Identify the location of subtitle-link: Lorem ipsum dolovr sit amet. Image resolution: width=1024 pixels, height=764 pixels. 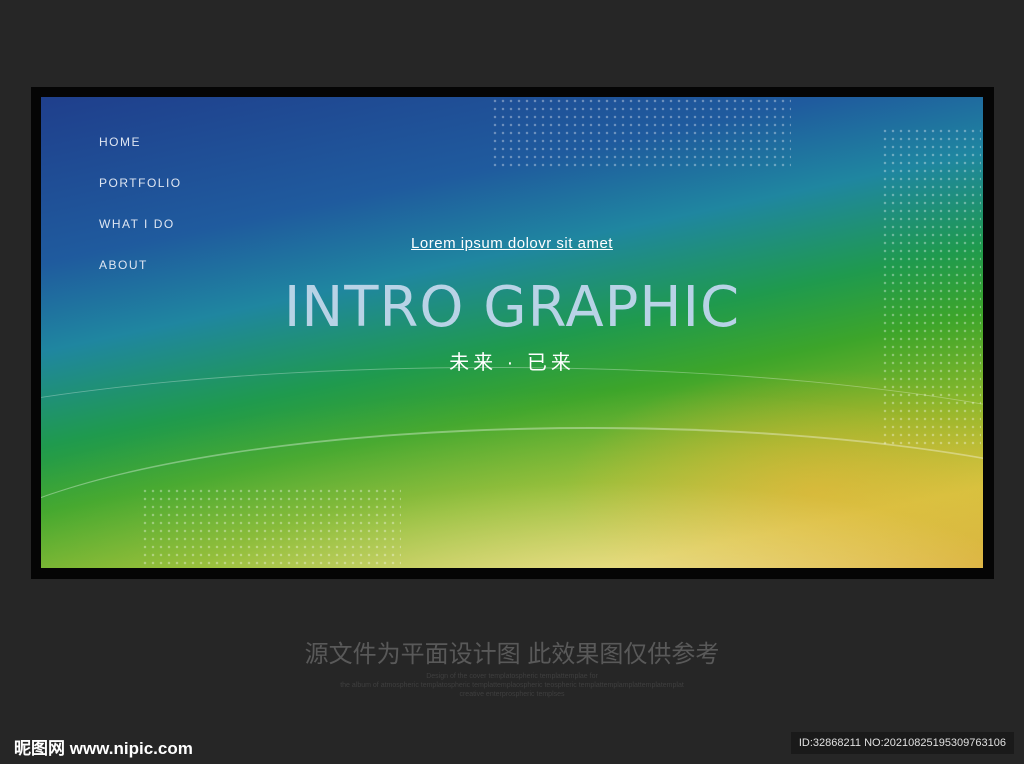
(512, 243).